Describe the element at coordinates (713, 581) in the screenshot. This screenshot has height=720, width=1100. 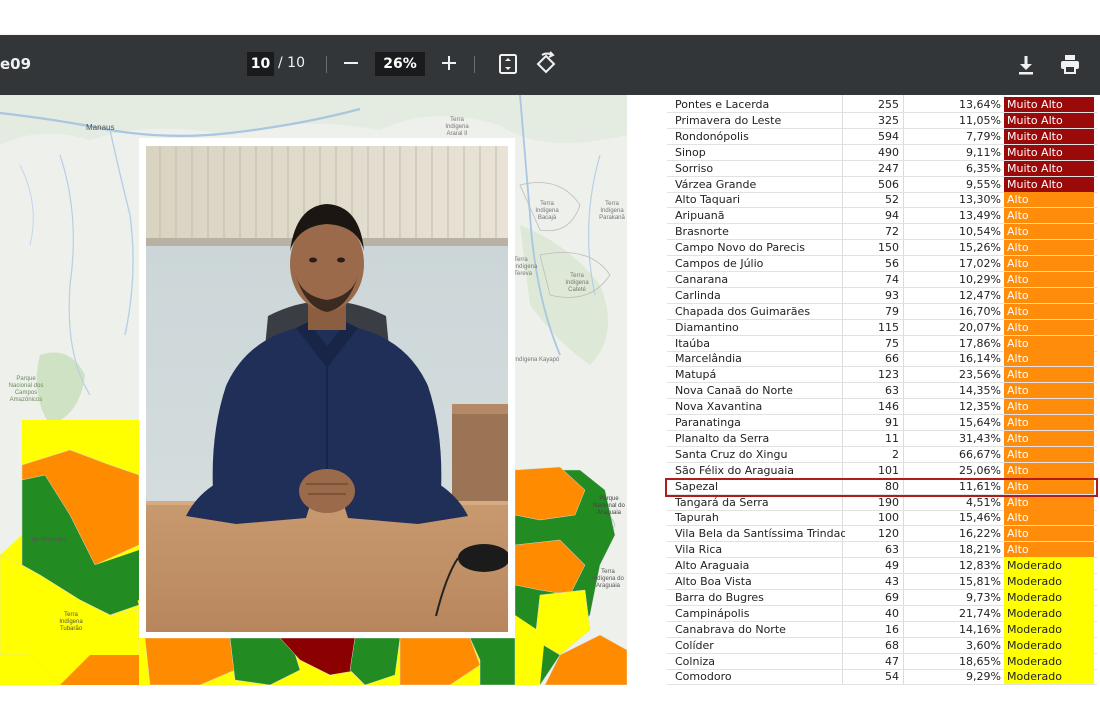
I see `municipality-name: Alto Boa Vista` at that location.